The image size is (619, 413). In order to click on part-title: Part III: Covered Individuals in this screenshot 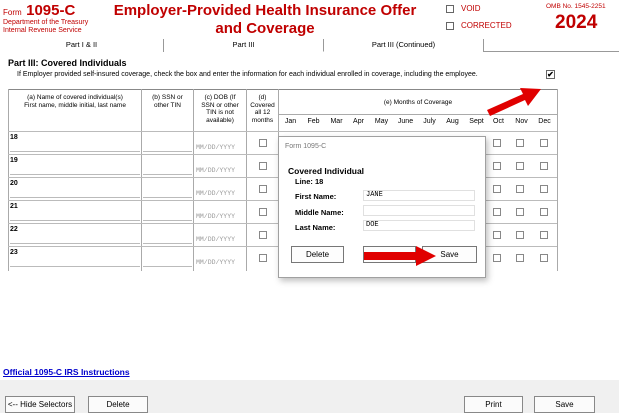, I will do `click(67, 63)`.